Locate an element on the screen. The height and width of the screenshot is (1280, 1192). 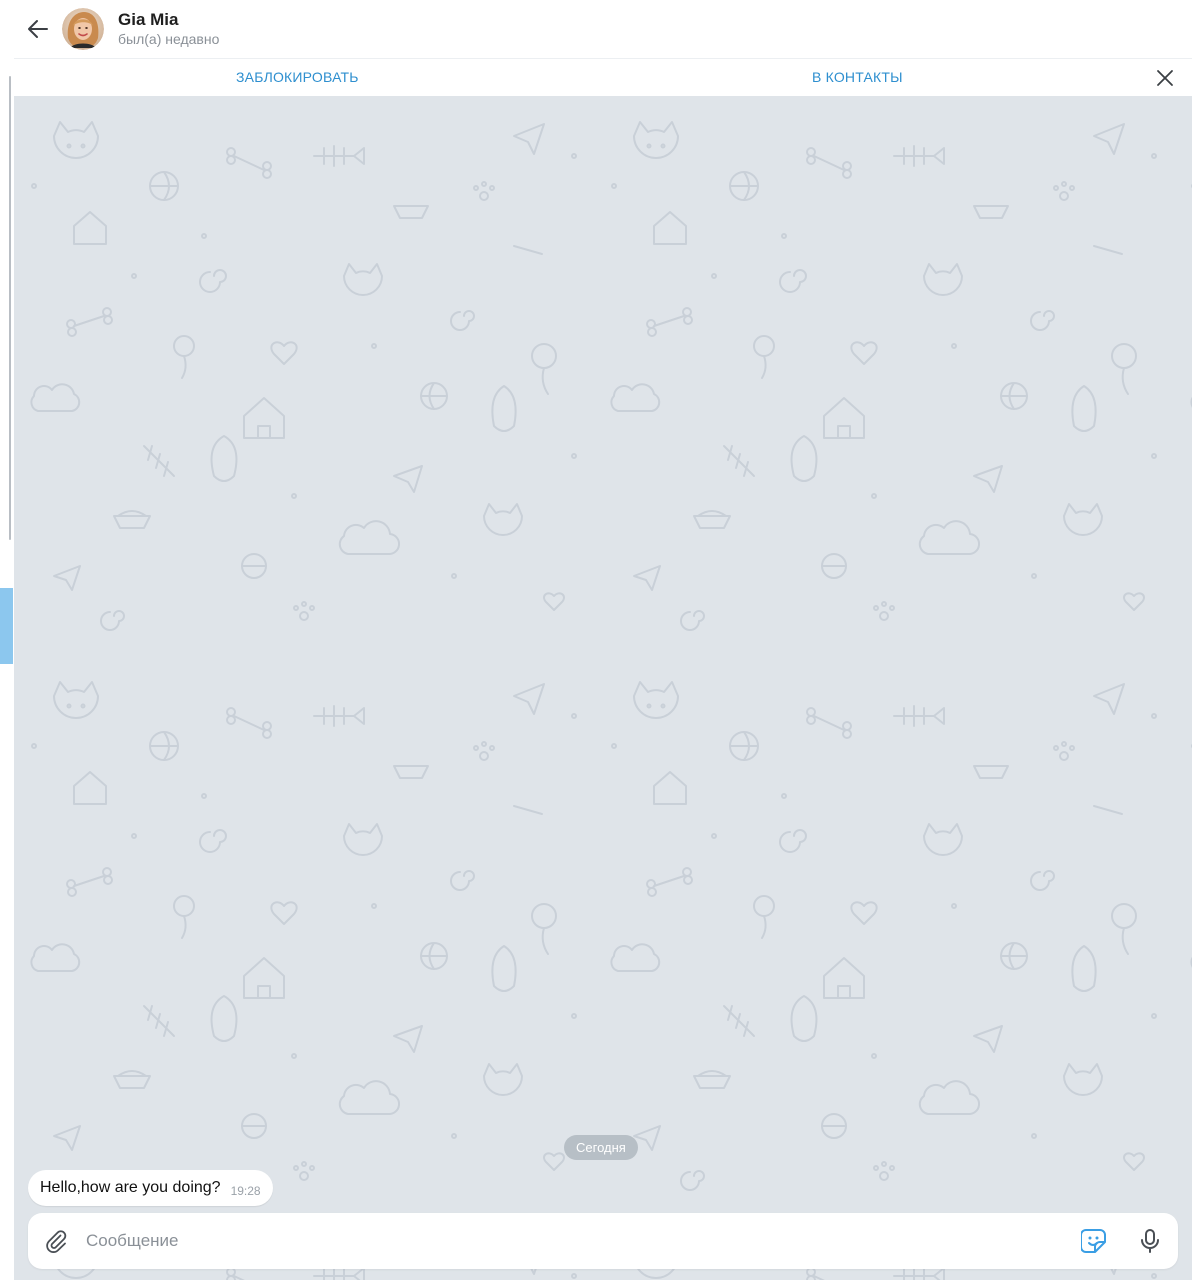
date-separator: Сегодня is located at coordinates (601, 1147).